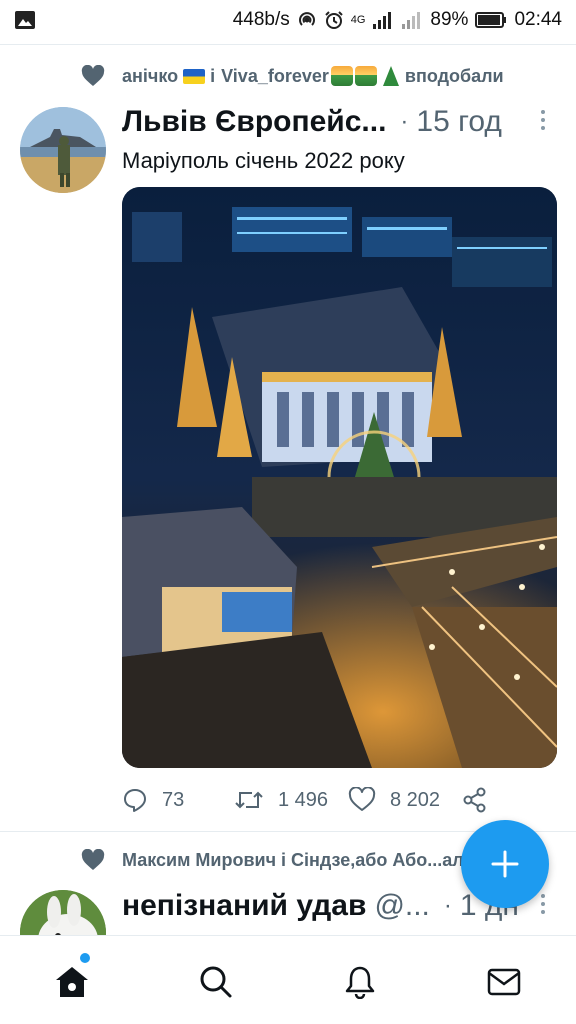 The image size is (576, 1024). I want to click on plus-icon, so click(505, 864).